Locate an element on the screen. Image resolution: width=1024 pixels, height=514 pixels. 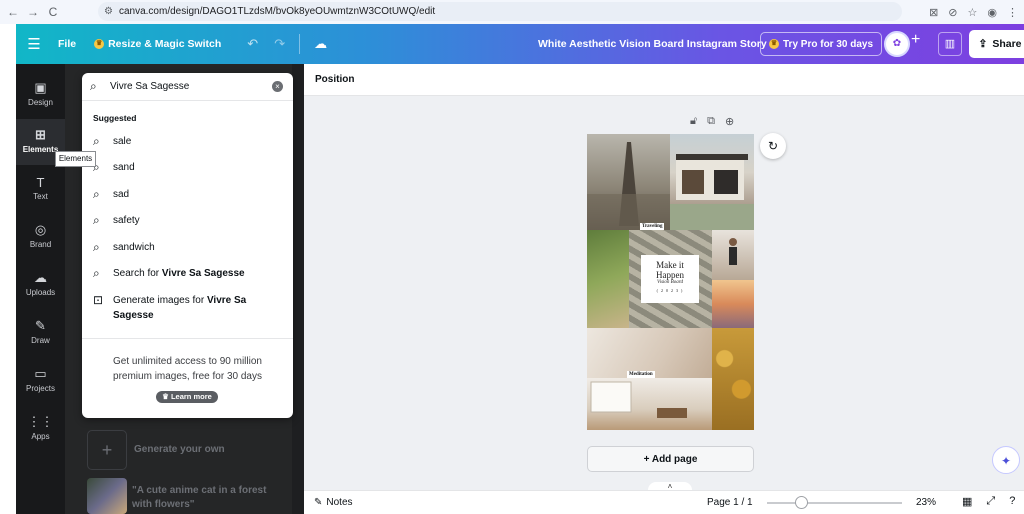
resize-button: ♛ Resize & Magic Switch is located at coordinates (157, 44).